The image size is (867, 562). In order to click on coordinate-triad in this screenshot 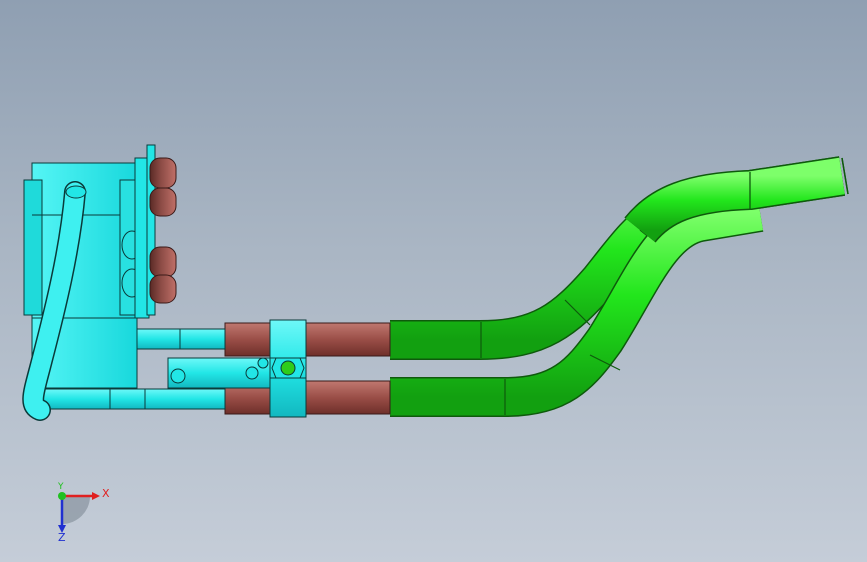, I will do `click(79, 512)`.